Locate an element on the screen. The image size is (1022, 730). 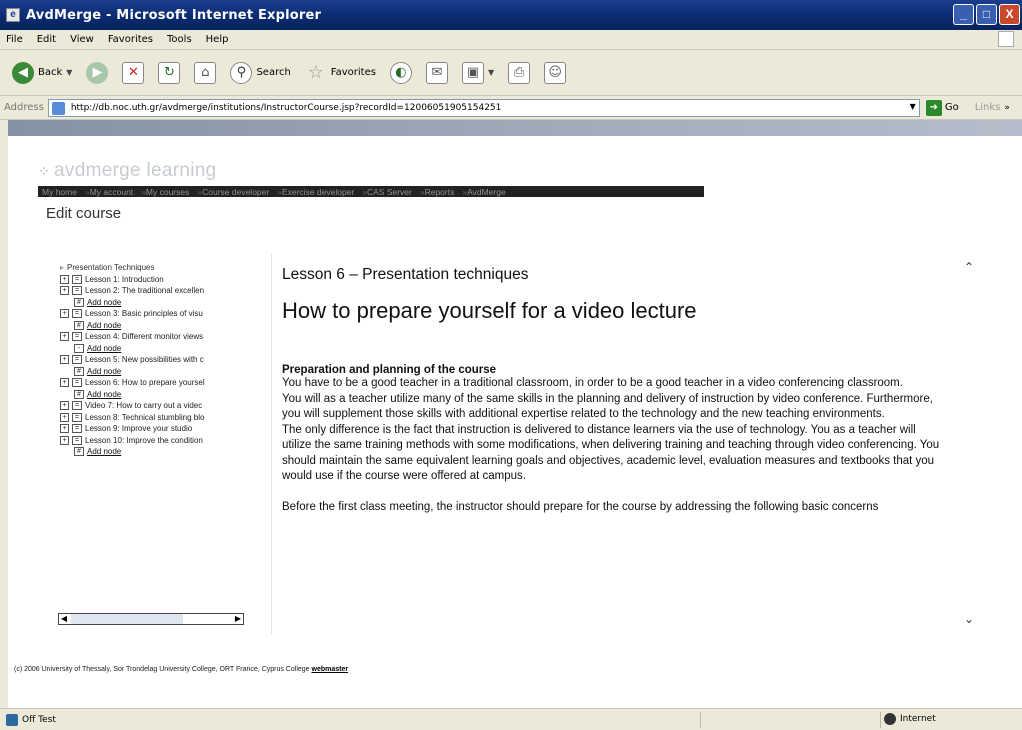
back-button: ◀ Back ▼ is located at coordinates (42, 73).